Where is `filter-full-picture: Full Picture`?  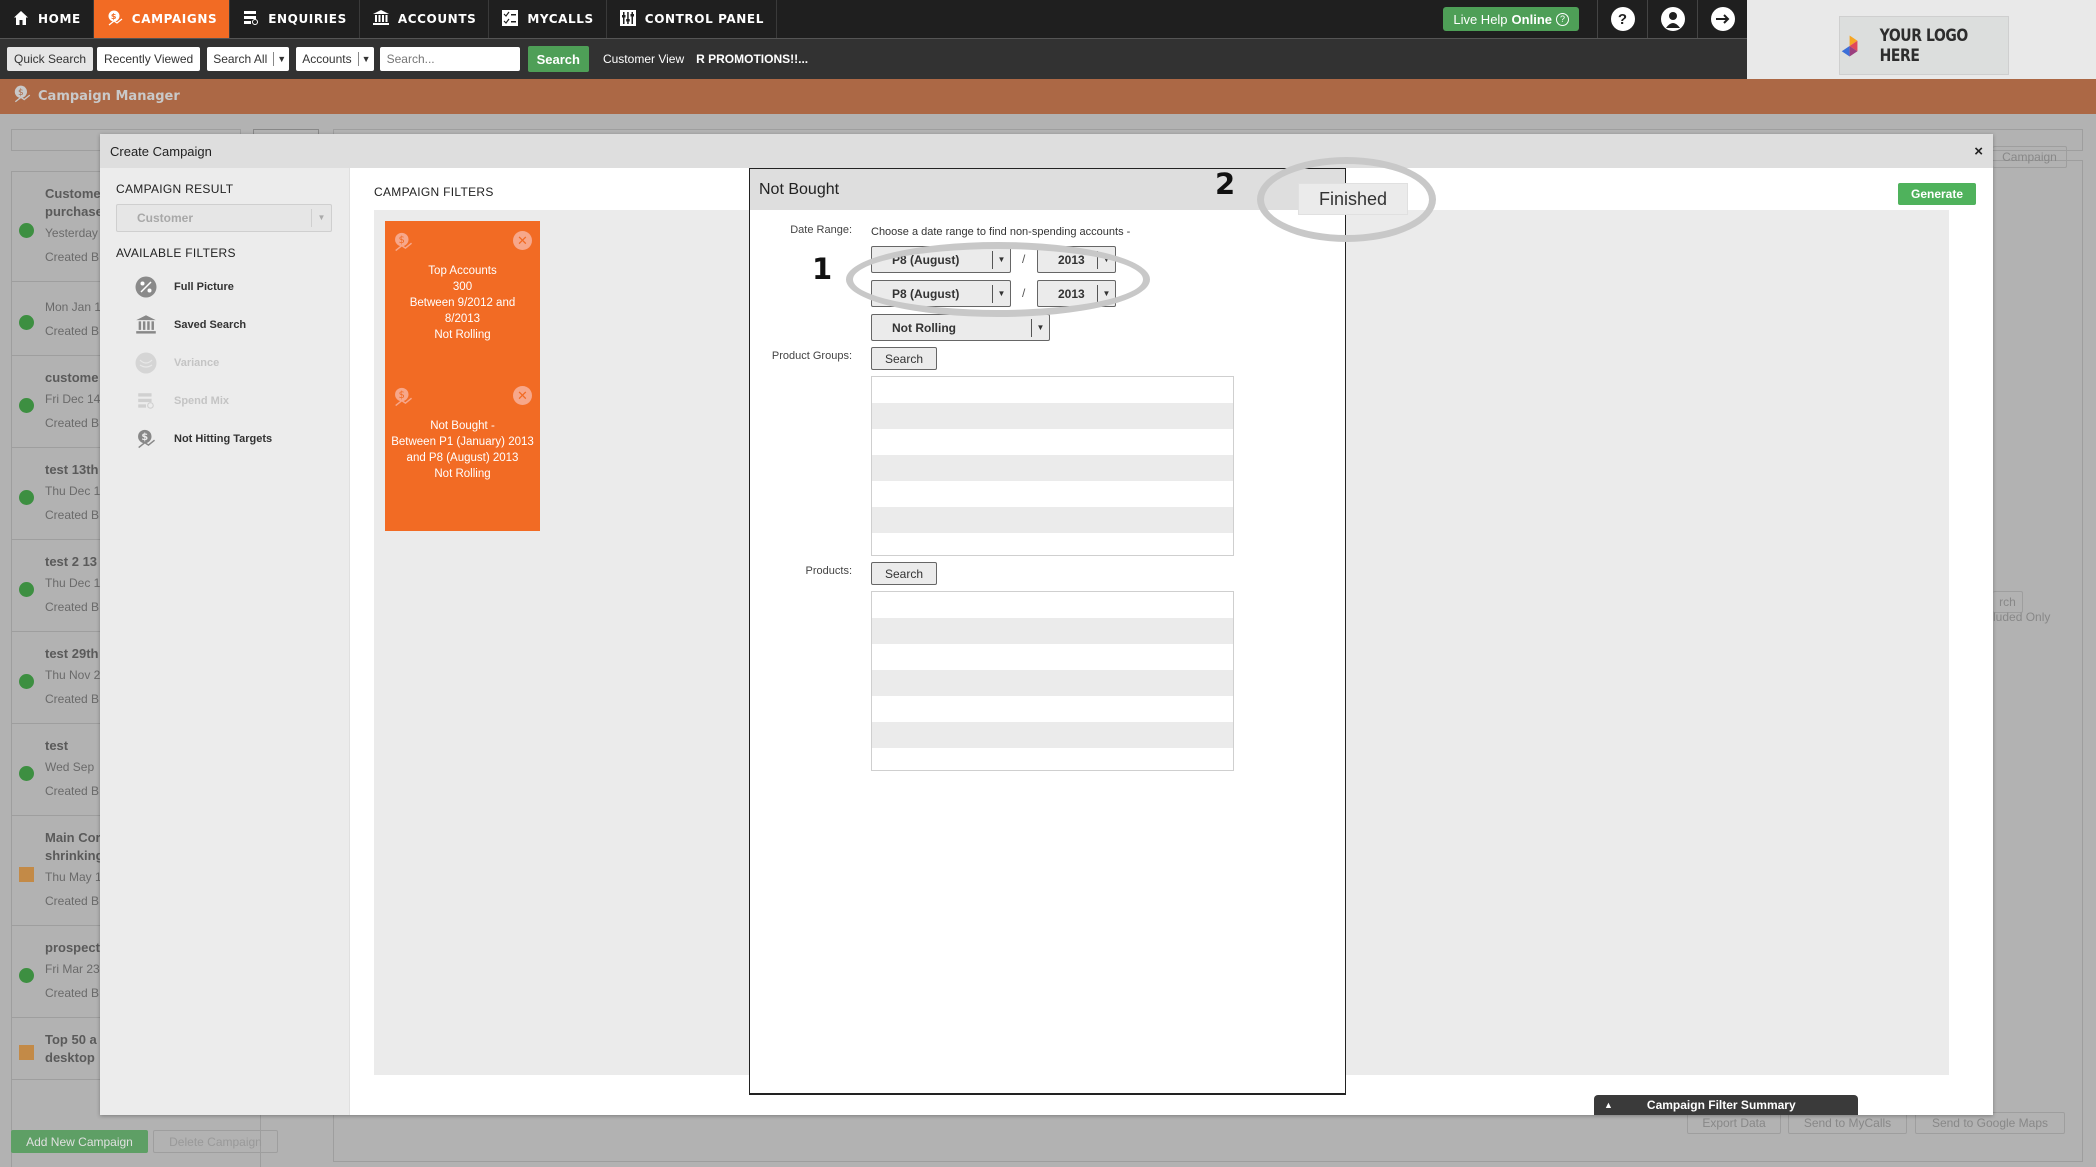
filter-full-picture: Full Picture is located at coordinates (224, 287).